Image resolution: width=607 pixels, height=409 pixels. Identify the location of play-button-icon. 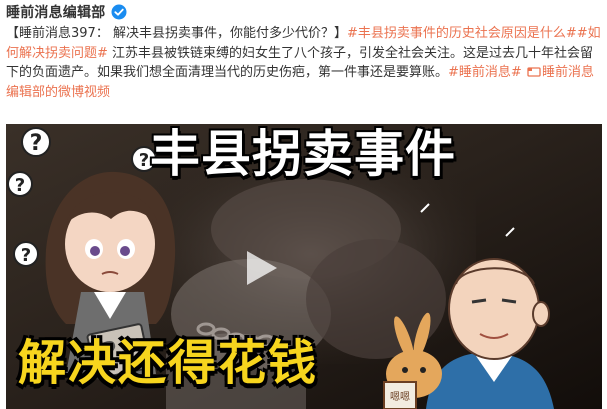
(260, 268).